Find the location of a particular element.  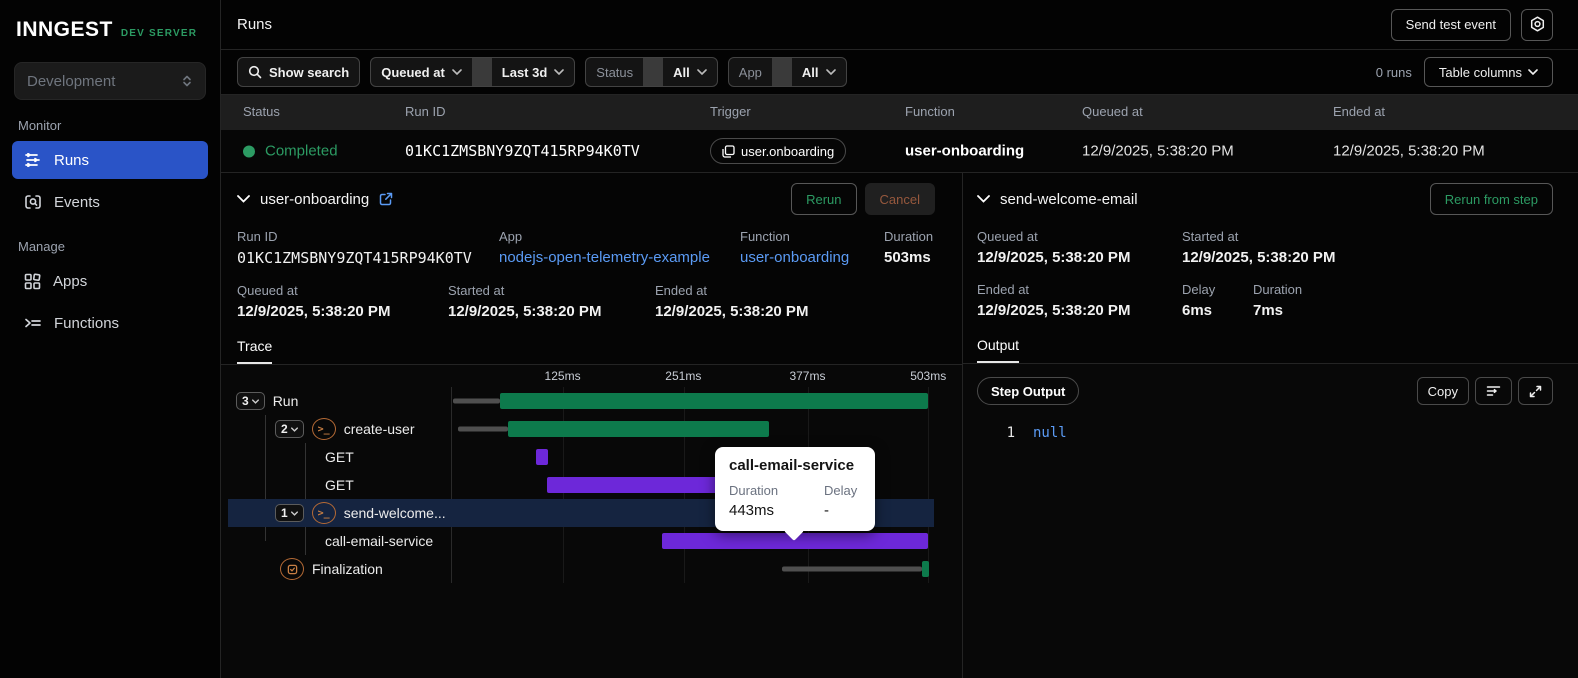

status-filter-dropdown: All is located at coordinates (690, 72).